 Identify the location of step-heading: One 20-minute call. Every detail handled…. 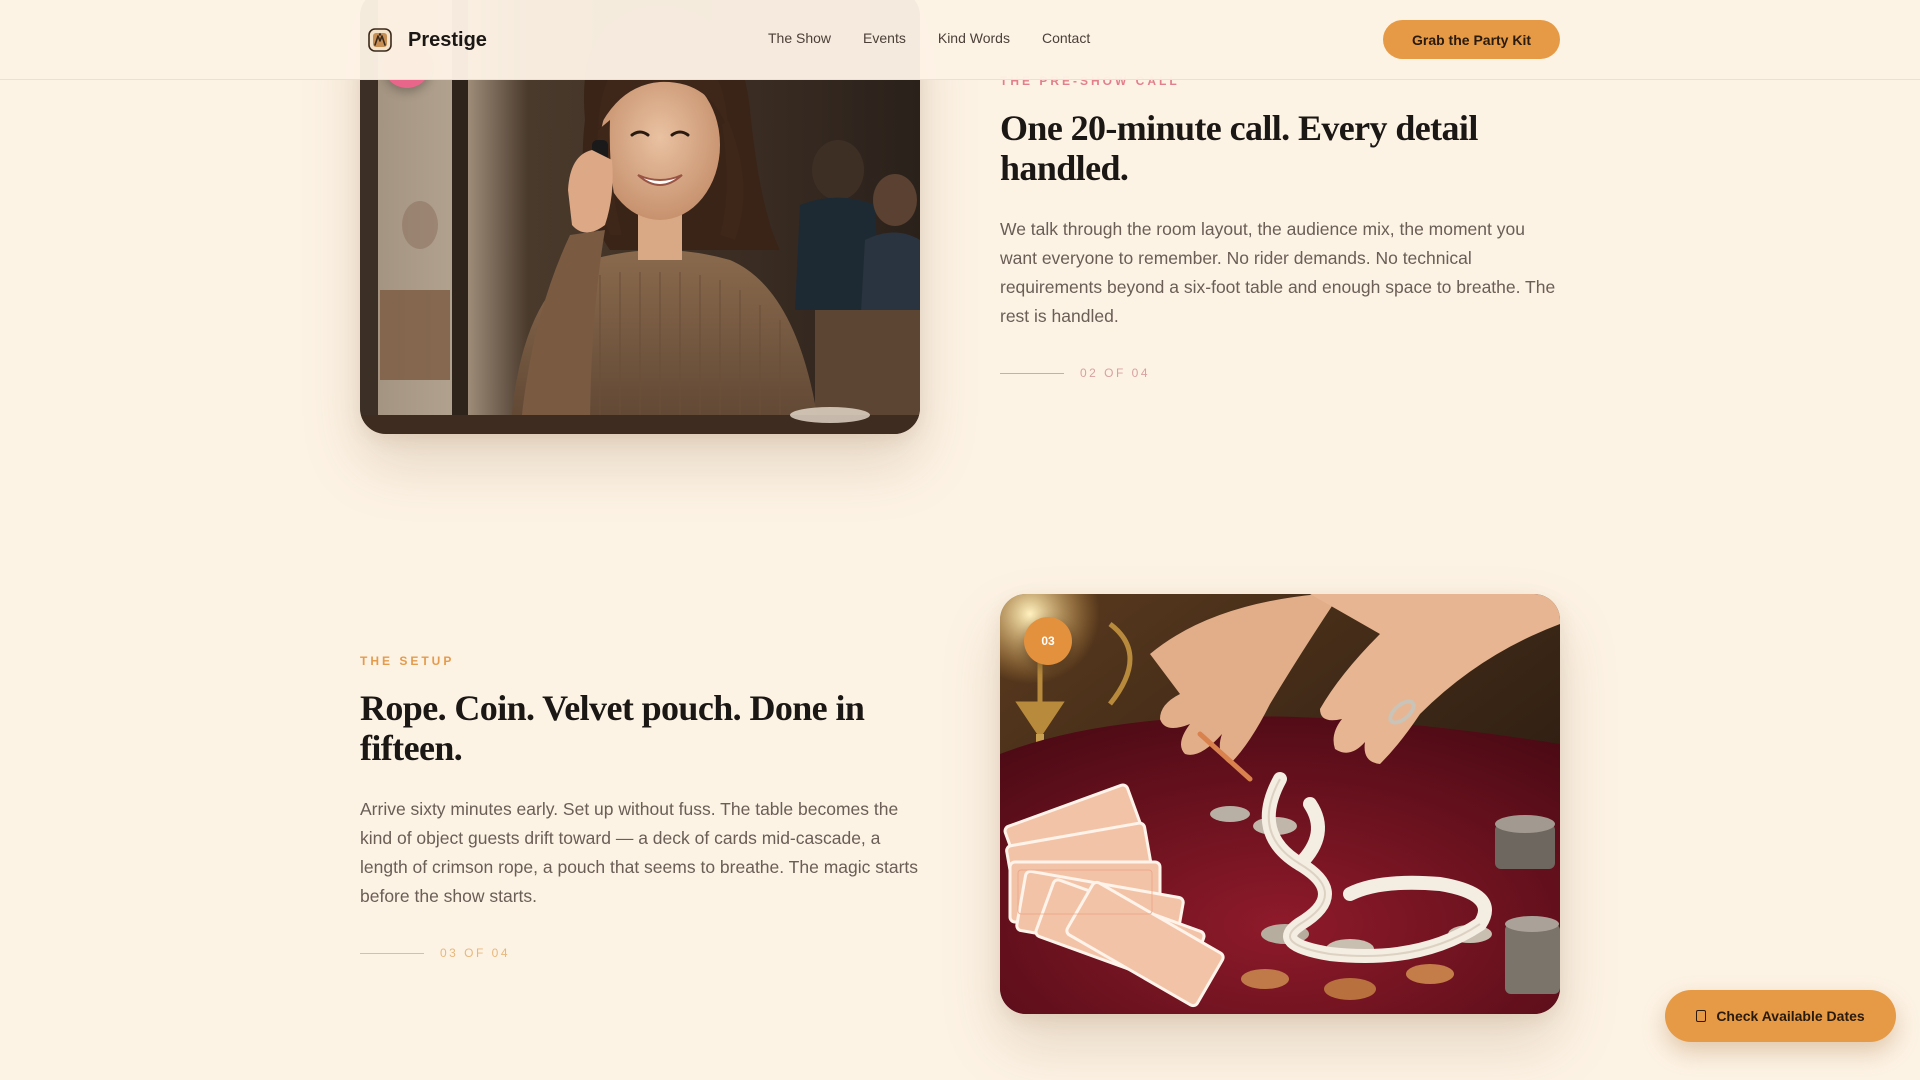
(1239, 148).